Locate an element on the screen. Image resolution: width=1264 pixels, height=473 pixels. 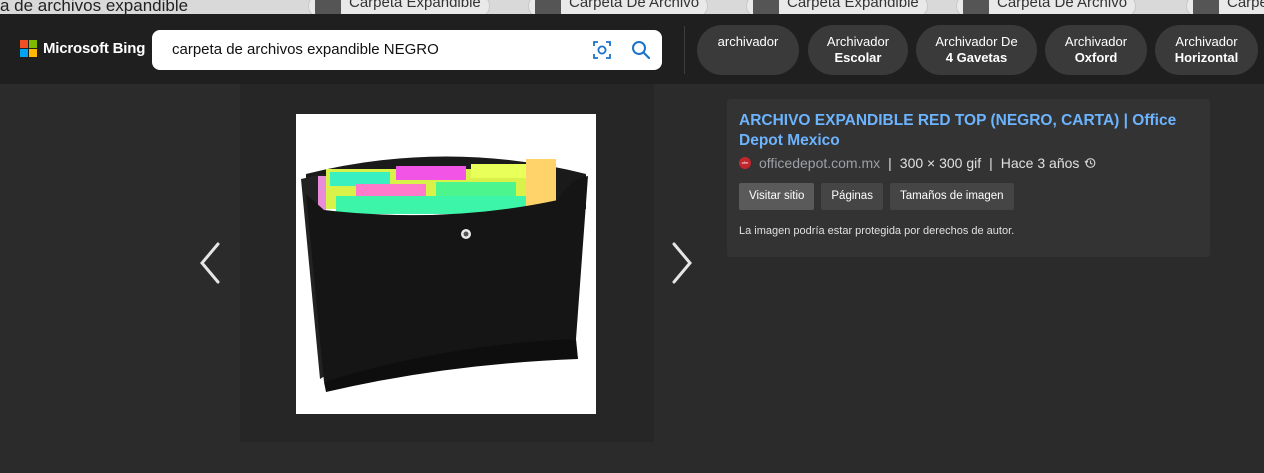
expandable-folder-image is located at coordinates (444, 274).